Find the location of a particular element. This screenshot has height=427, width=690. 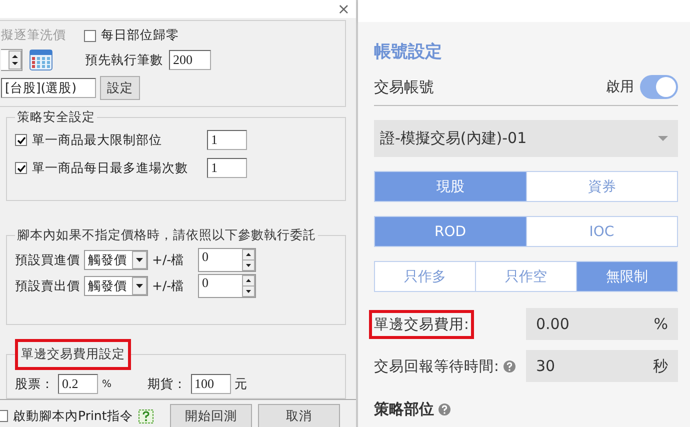

group-title: 腳本內如果不指定價格時，請依照以下參數執行委託 is located at coordinates (166, 235).